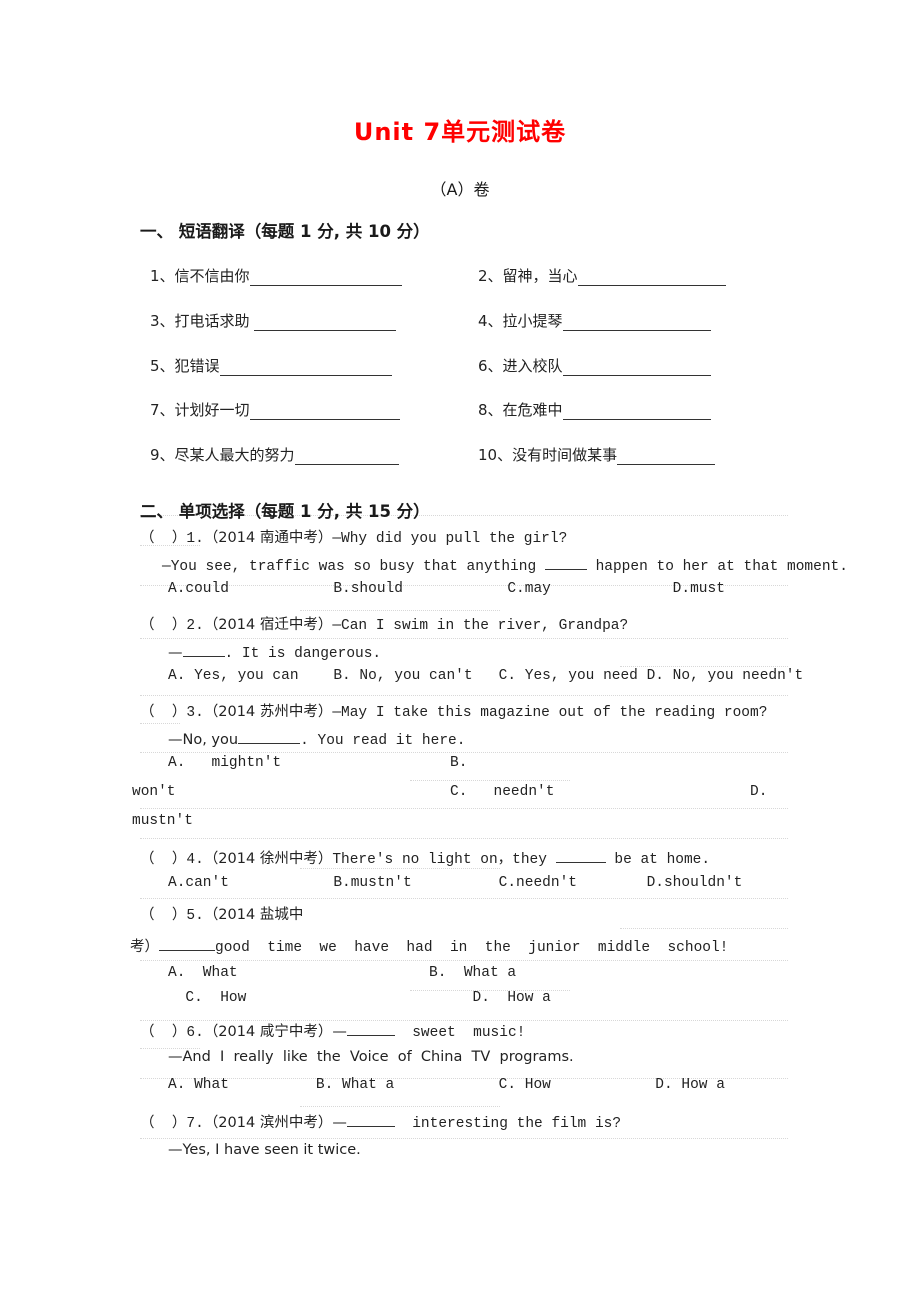  I want to click on question-7-stem2: —Yes, I have seen it twice., so click(264, 1150).